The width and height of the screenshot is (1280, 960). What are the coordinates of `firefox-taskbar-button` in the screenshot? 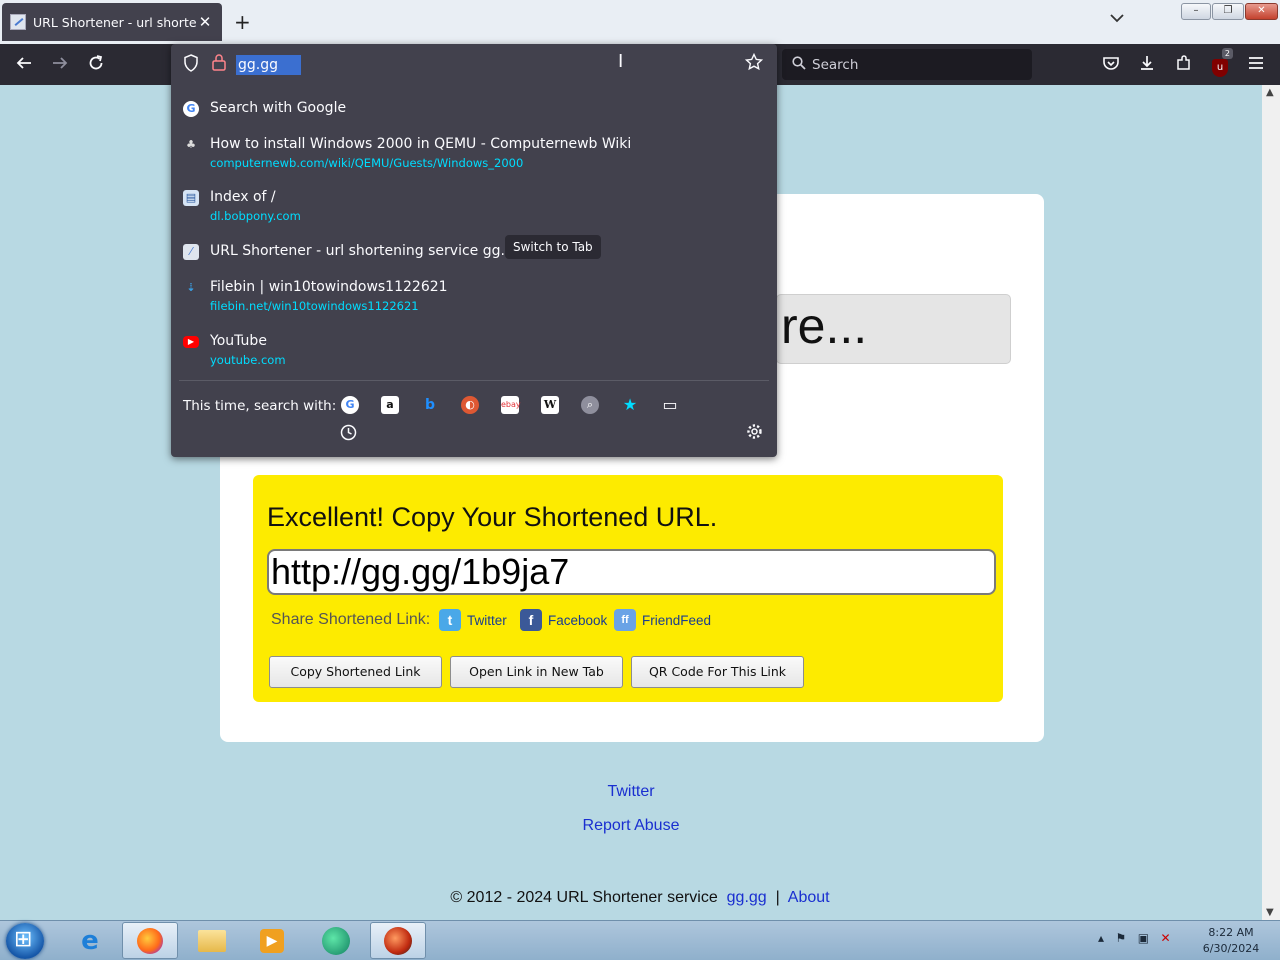 It's located at (150, 940).